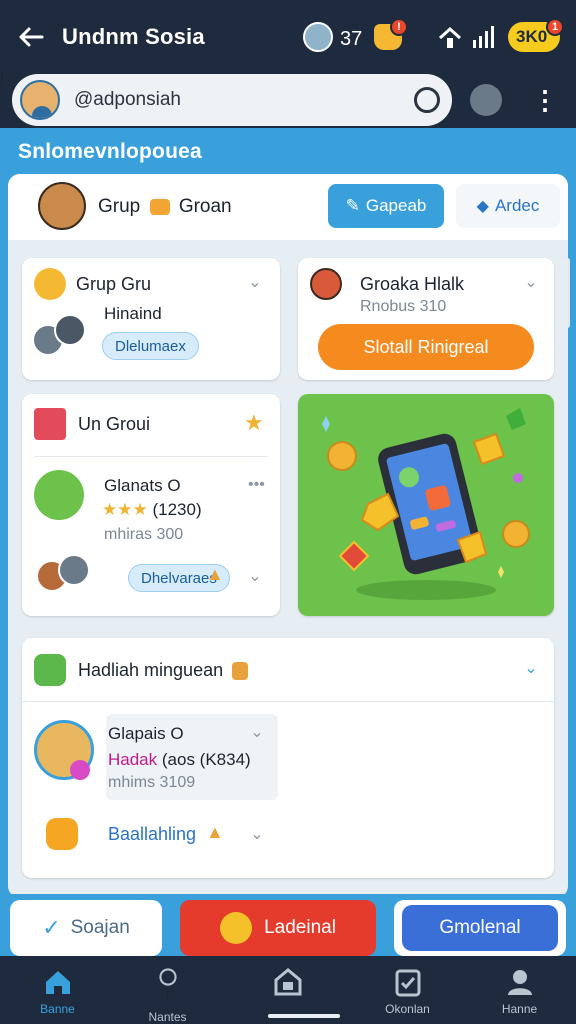 The height and width of the screenshot is (1024, 576). What do you see at coordinates (386, 206) in the screenshot?
I see `primary-action-button: ✎ Gapeab` at bounding box center [386, 206].